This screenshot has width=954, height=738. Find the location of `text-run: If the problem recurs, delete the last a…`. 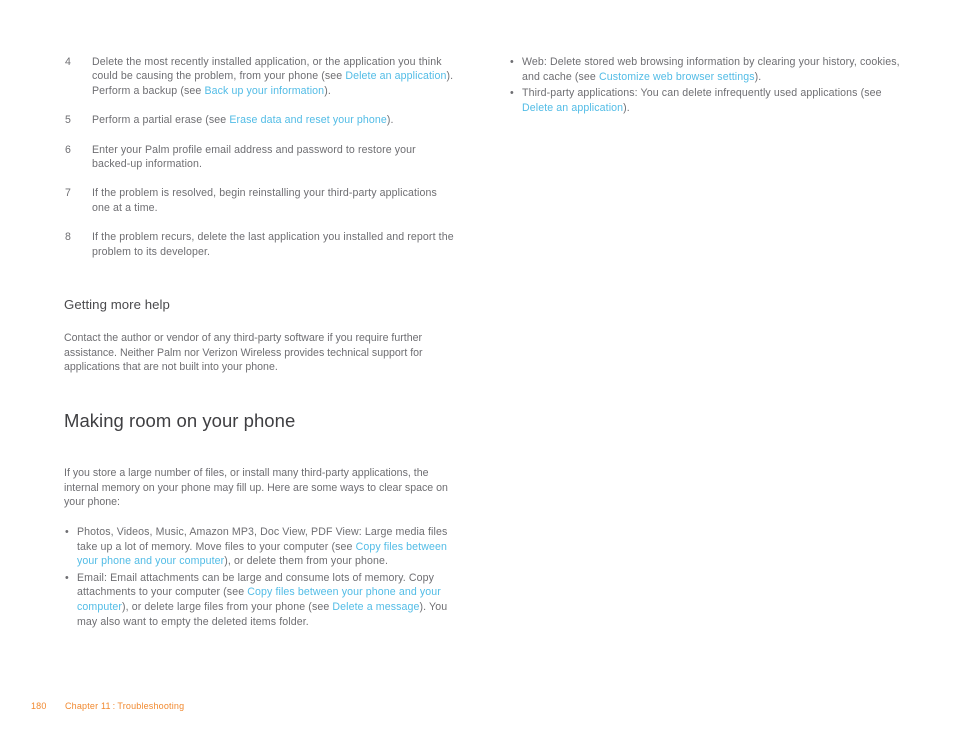

text-run: If the problem recurs, delete the last a… is located at coordinates (273, 244).